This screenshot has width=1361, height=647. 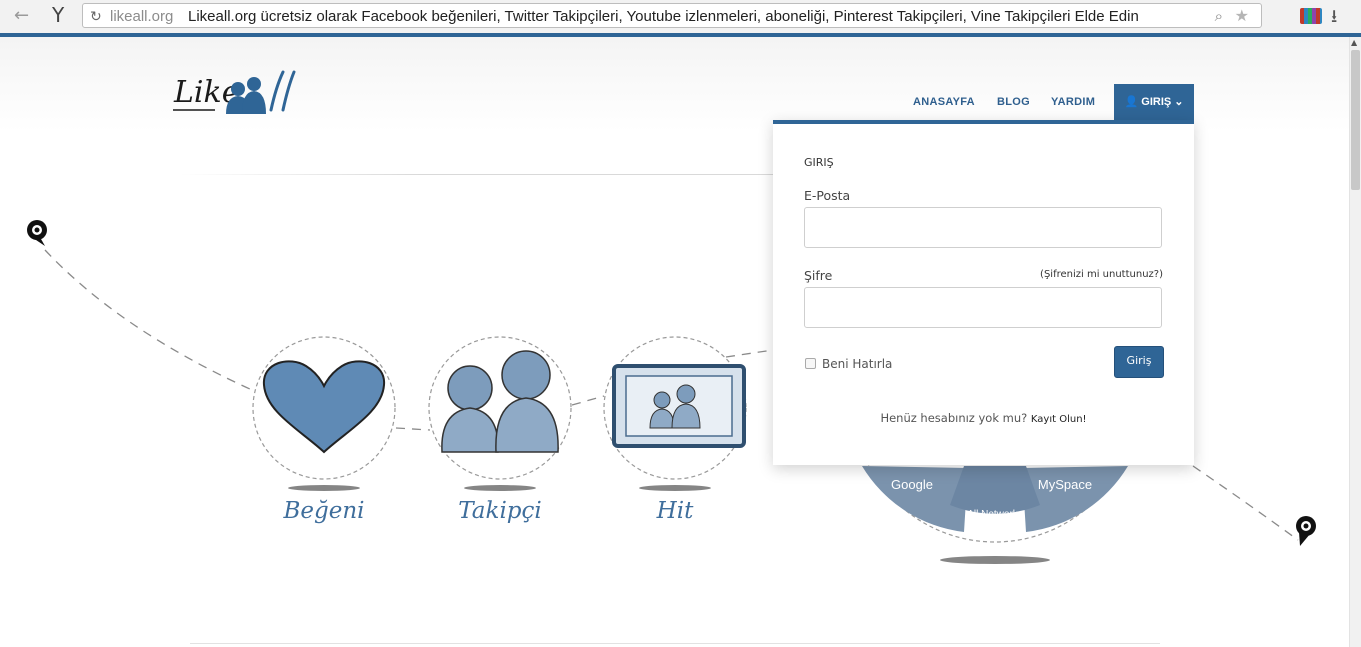 What do you see at coordinates (1059, 419) in the screenshot?
I see `register-link: Kayıt Olun!` at bounding box center [1059, 419].